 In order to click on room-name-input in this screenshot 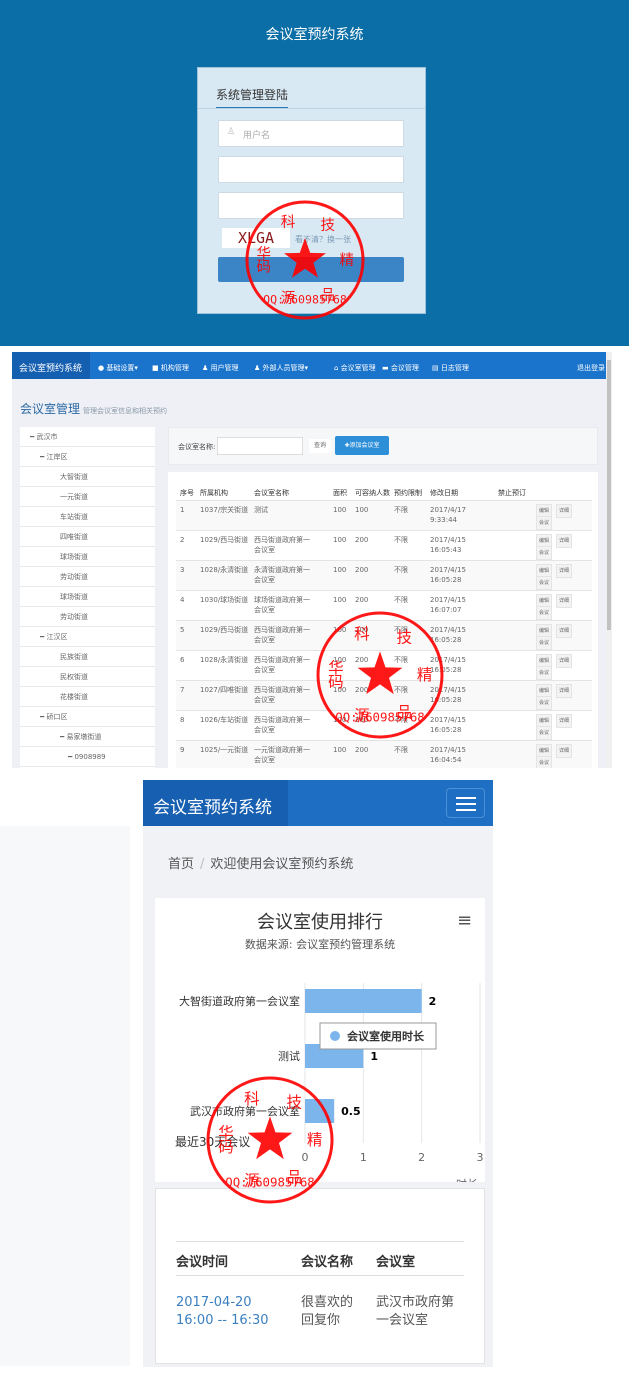, I will do `click(260, 446)`.